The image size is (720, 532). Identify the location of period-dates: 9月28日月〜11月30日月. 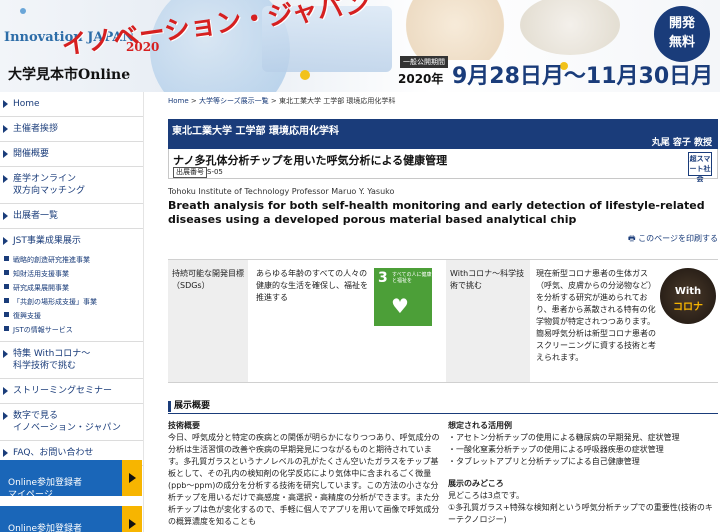
(583, 76).